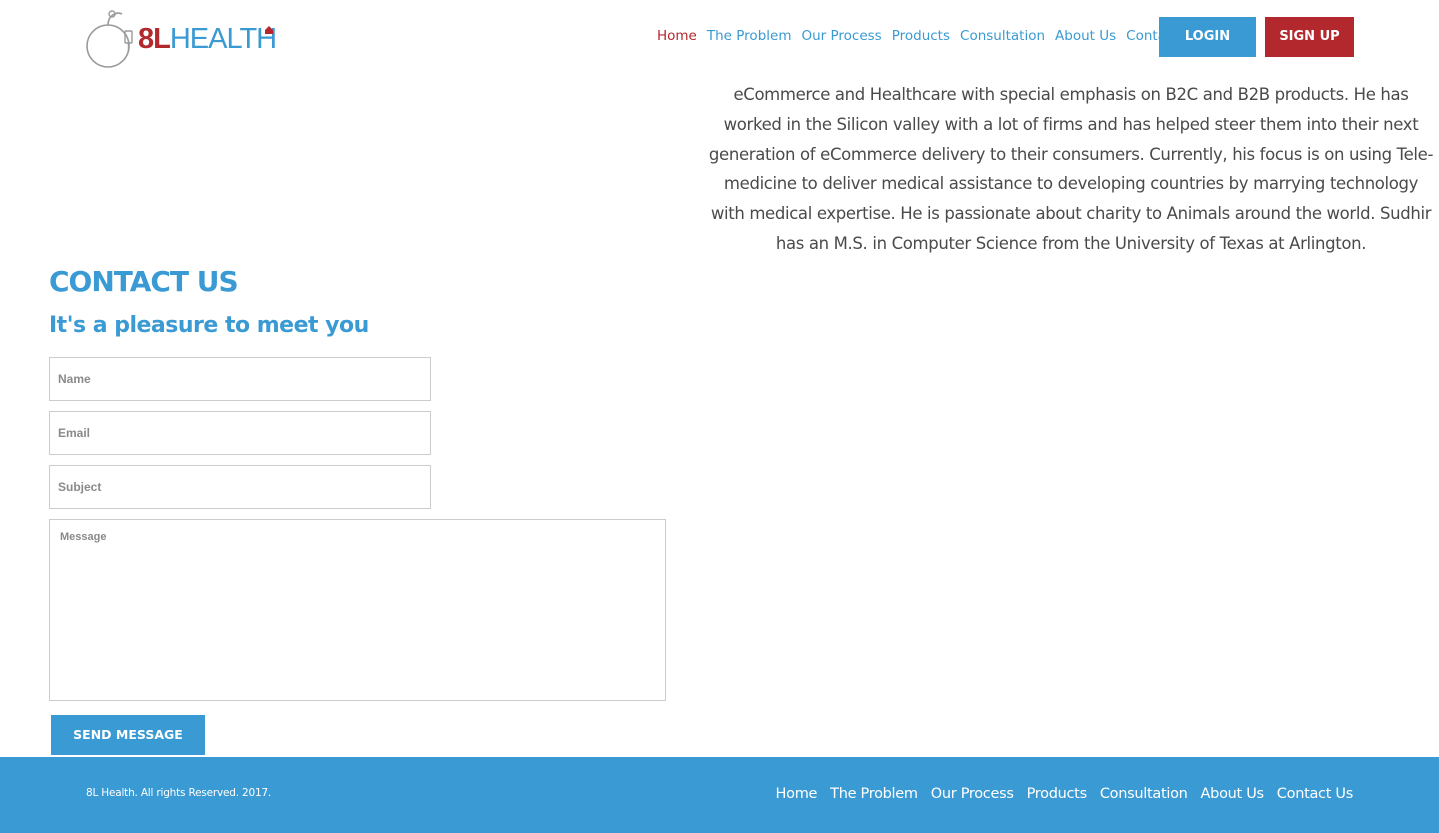 The width and height of the screenshot is (1439, 833). What do you see at coordinates (179, 793) in the screenshot?
I see `copyright-text: 8L Health. All rights Reserved. 2017.` at bounding box center [179, 793].